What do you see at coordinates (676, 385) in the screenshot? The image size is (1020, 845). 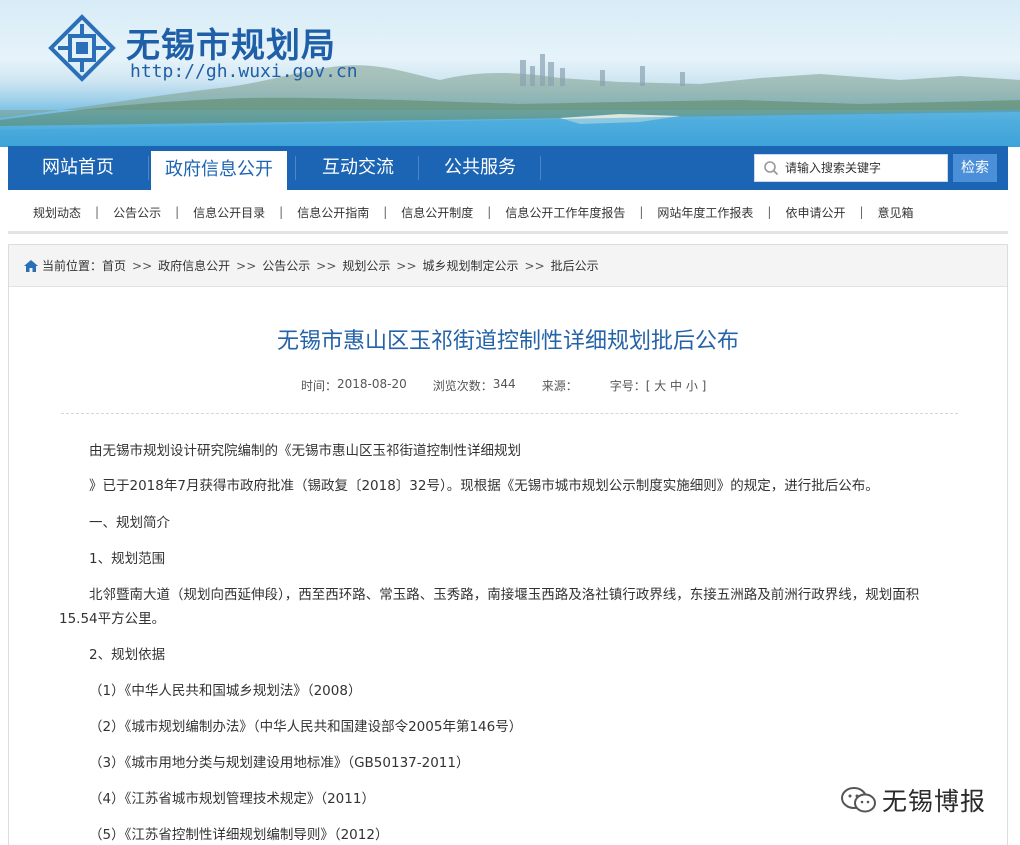 I see `font-size-options: [ 大 中 小 ]` at bounding box center [676, 385].